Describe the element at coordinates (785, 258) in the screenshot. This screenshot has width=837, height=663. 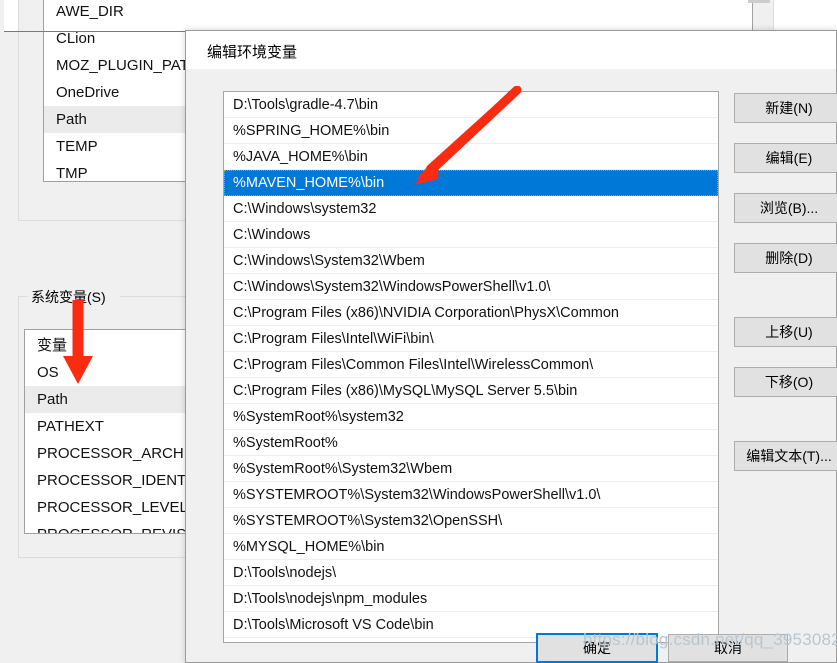
I see `delete-button: 删除(D)` at that location.